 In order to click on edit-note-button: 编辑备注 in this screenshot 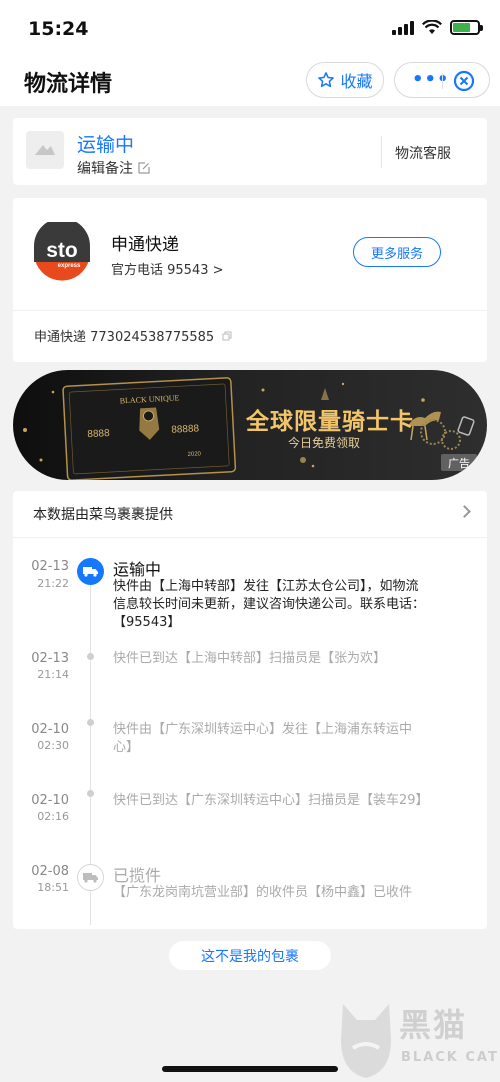, I will do `click(113, 168)`.